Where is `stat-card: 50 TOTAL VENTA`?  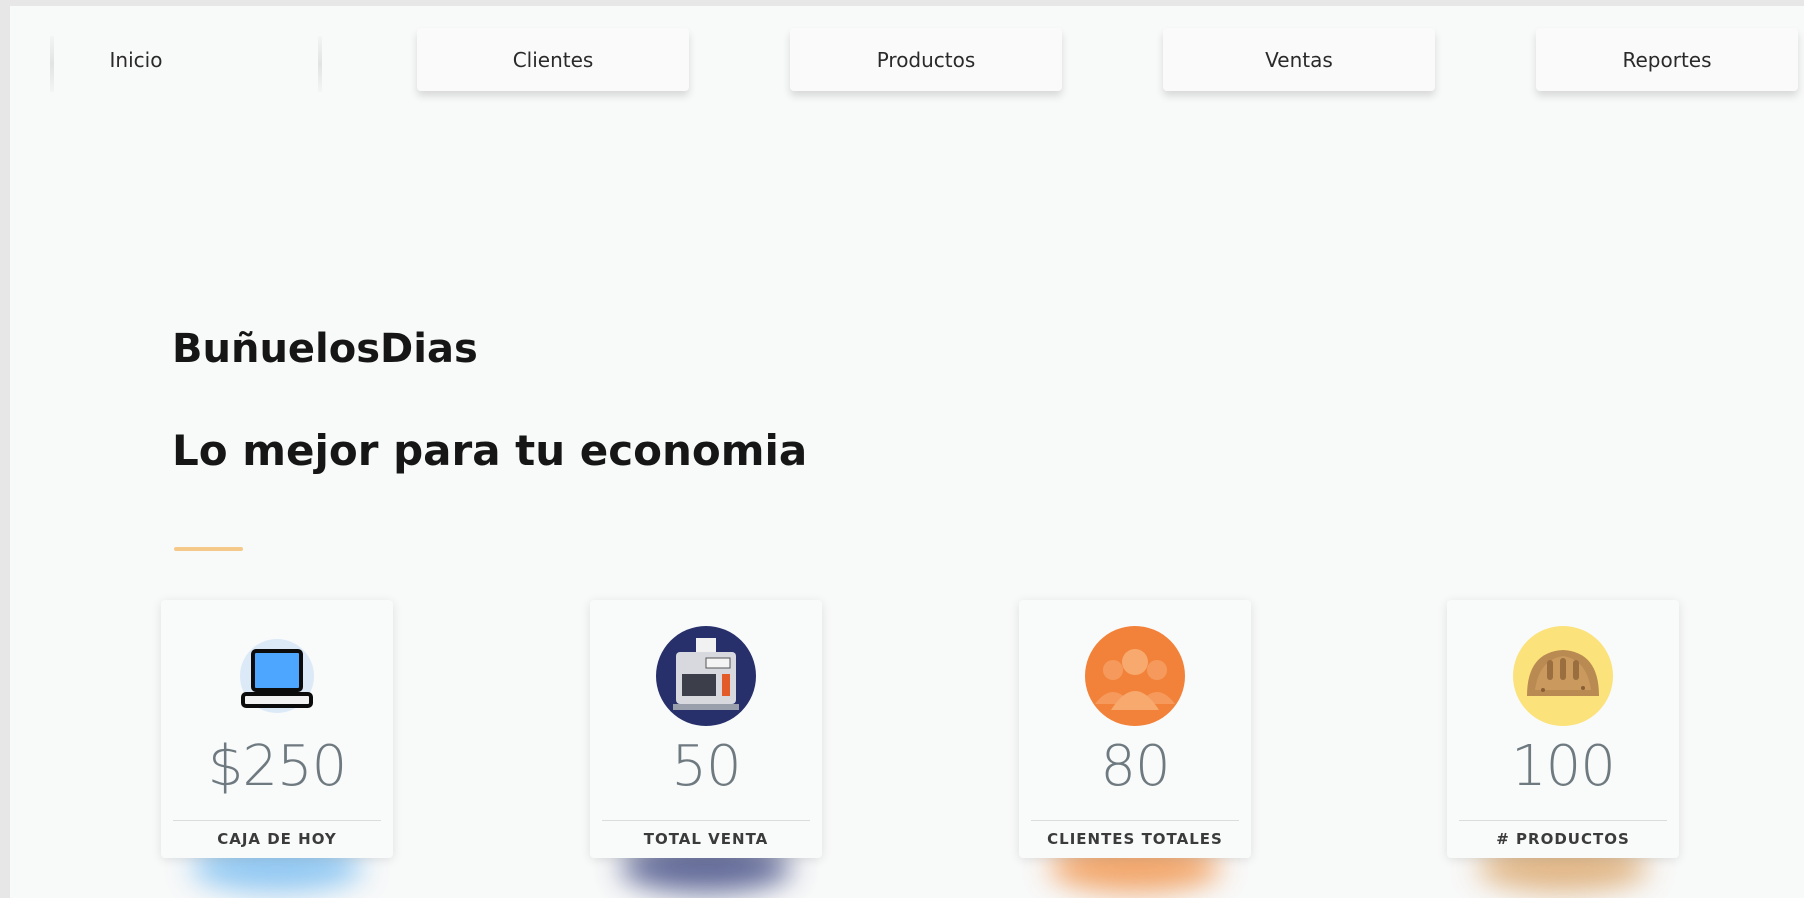 stat-card: 50 TOTAL VENTA is located at coordinates (706, 729).